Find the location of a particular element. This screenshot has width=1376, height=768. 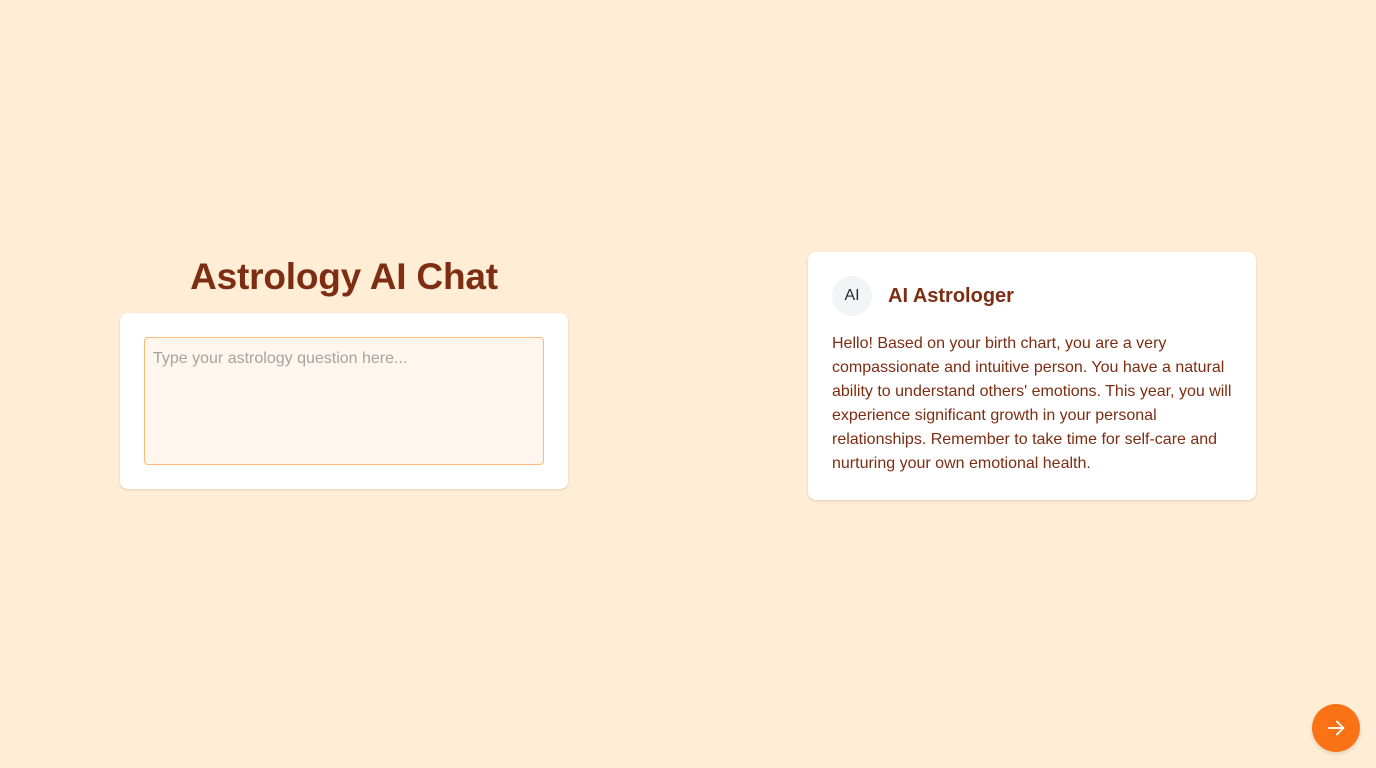

chat-input-panel: Astrology AI Chat is located at coordinates (344, 370).